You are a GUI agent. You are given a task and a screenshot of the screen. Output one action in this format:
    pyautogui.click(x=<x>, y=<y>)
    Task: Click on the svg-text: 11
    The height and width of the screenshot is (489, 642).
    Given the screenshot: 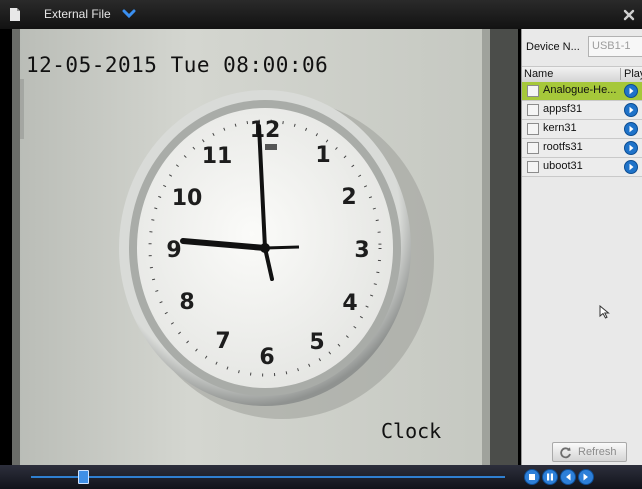 What is the action you would take?
    pyautogui.click(x=217, y=156)
    